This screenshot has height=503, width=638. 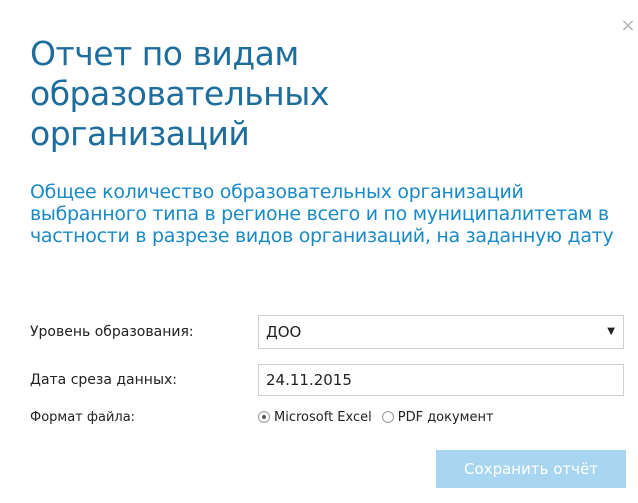 I want to click on date-row: Дата среза данных:, so click(x=328, y=380).